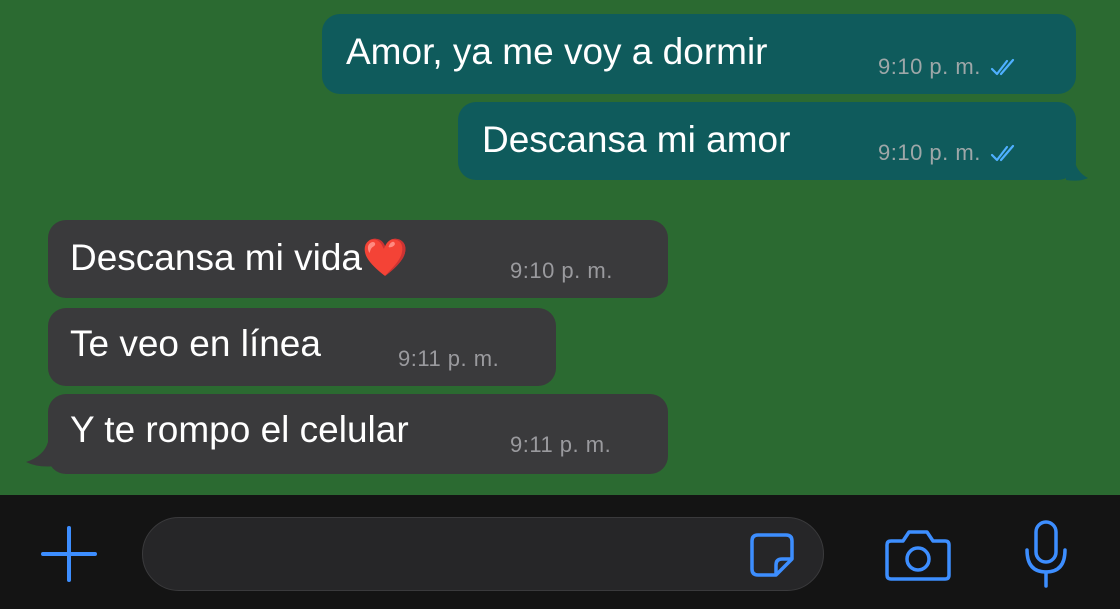  Describe the element at coordinates (557, 51) in the screenshot. I see `message-text: Amor, ya me voy a dormir` at that location.